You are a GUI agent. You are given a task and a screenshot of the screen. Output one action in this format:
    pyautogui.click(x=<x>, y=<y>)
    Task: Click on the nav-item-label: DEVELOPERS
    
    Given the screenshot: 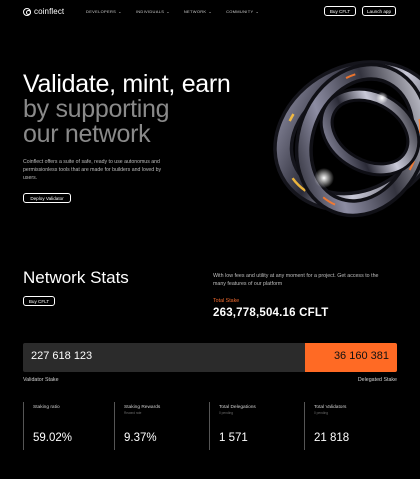 What is the action you would take?
    pyautogui.click(x=101, y=11)
    